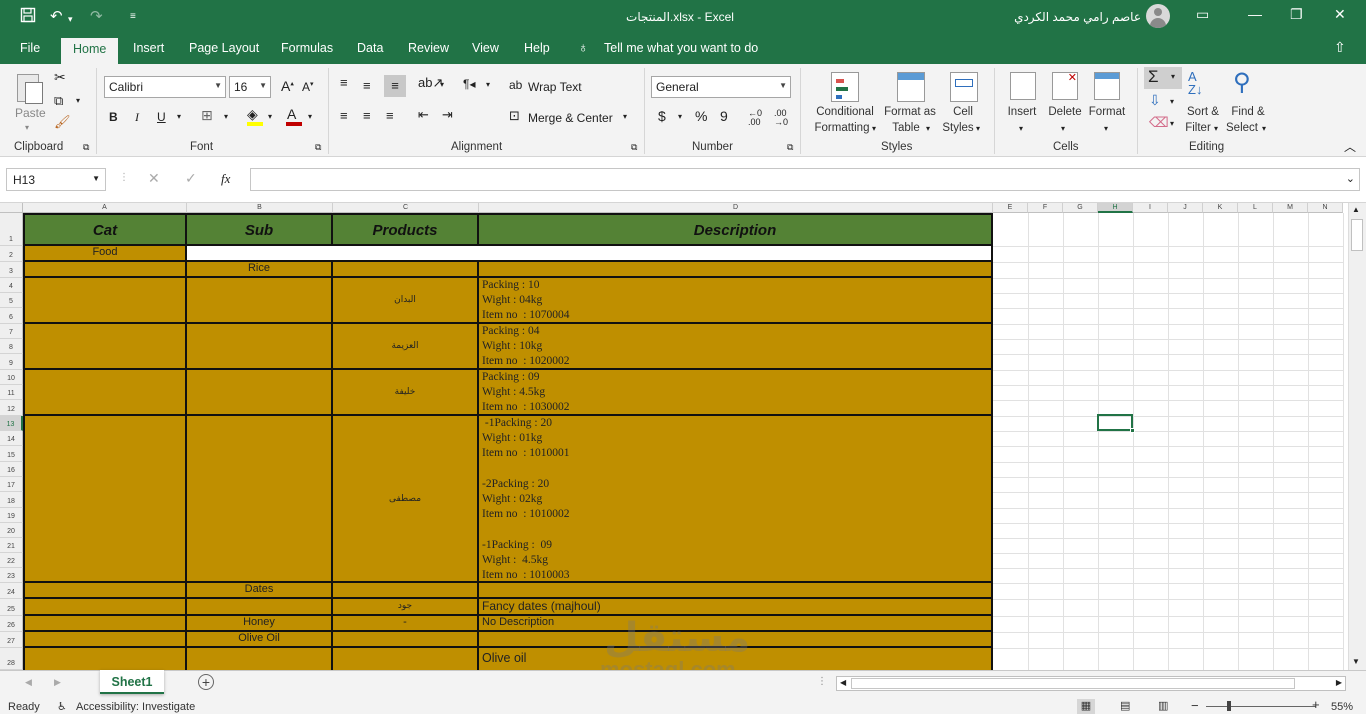 This screenshot has width=1366, height=714. Describe the element at coordinates (469, 84) in the screenshot. I see `text-direction-icon: ¶◂` at that location.